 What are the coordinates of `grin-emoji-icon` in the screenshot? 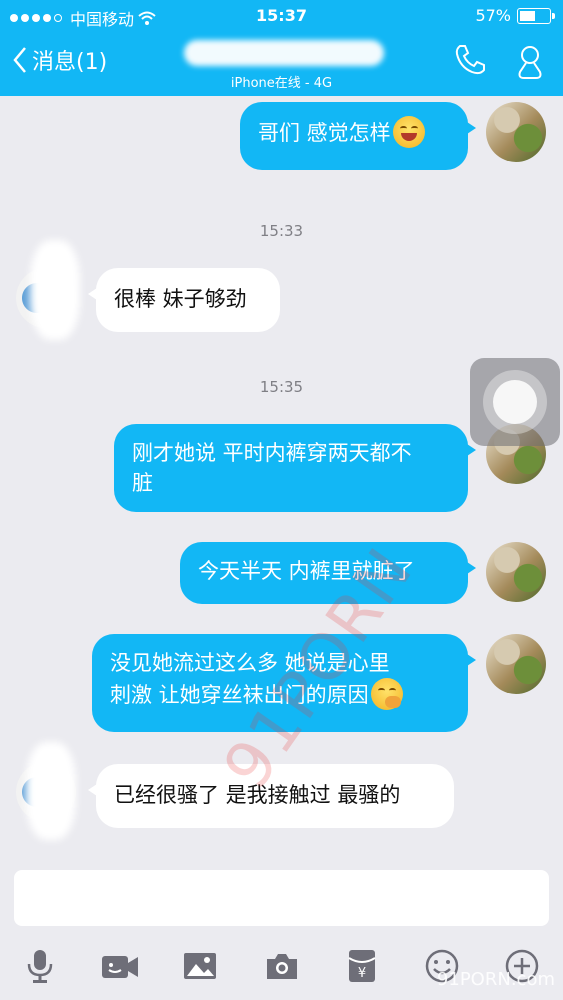 It's located at (408, 132).